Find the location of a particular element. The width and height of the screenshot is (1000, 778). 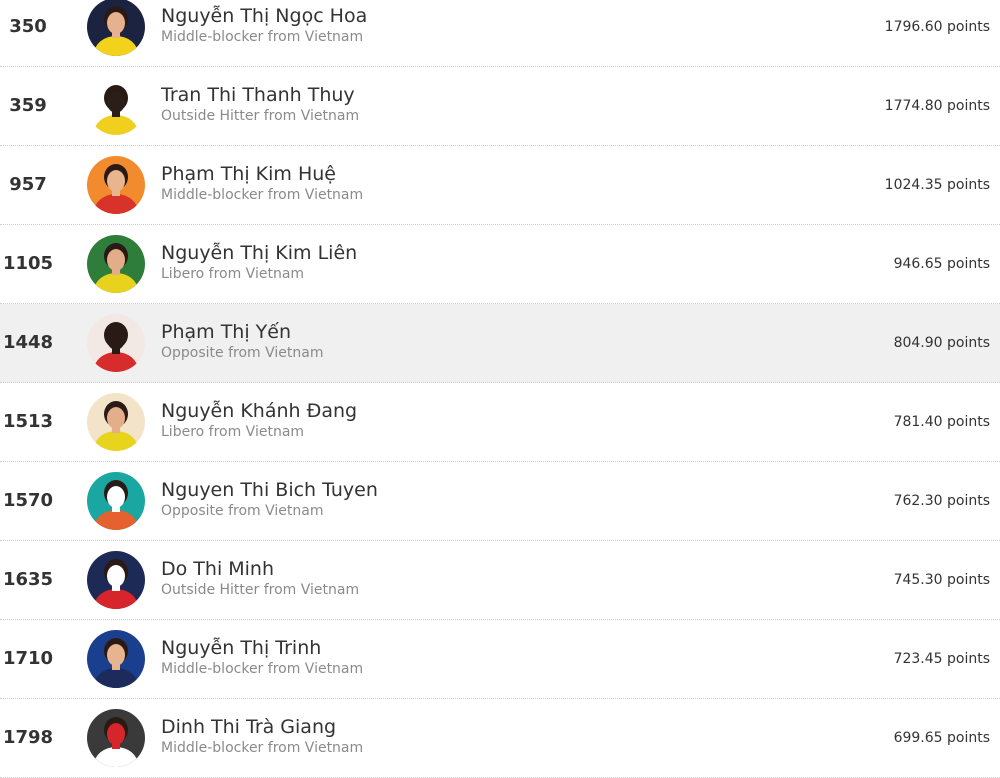

rank-number: 350 is located at coordinates (28, 26).